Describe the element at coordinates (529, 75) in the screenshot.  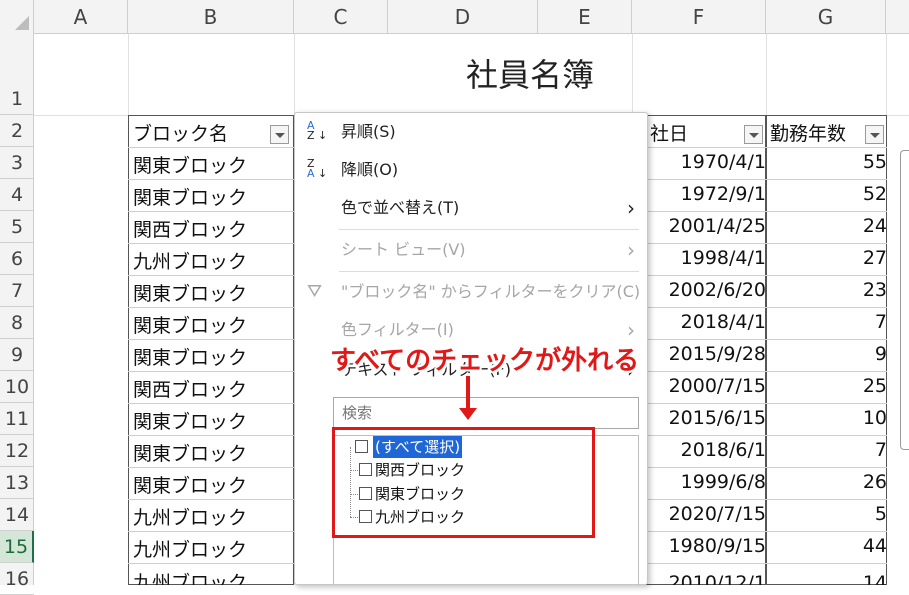
I see `sheet-title: 社員名簿` at that location.